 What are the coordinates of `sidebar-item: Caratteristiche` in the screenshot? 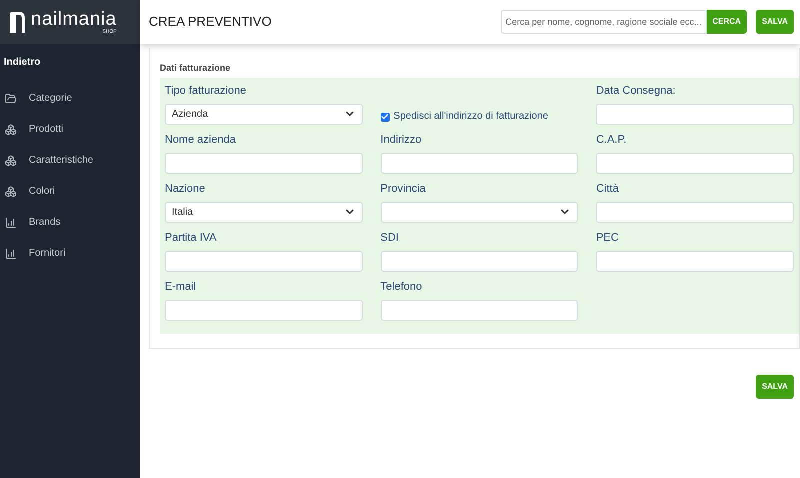 It's located at (70, 160).